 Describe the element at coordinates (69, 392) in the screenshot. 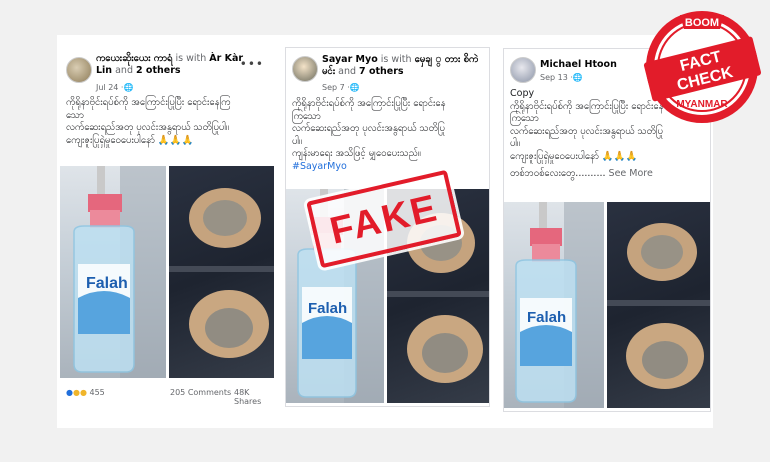

I see `like-reaction-icon: ●` at that location.